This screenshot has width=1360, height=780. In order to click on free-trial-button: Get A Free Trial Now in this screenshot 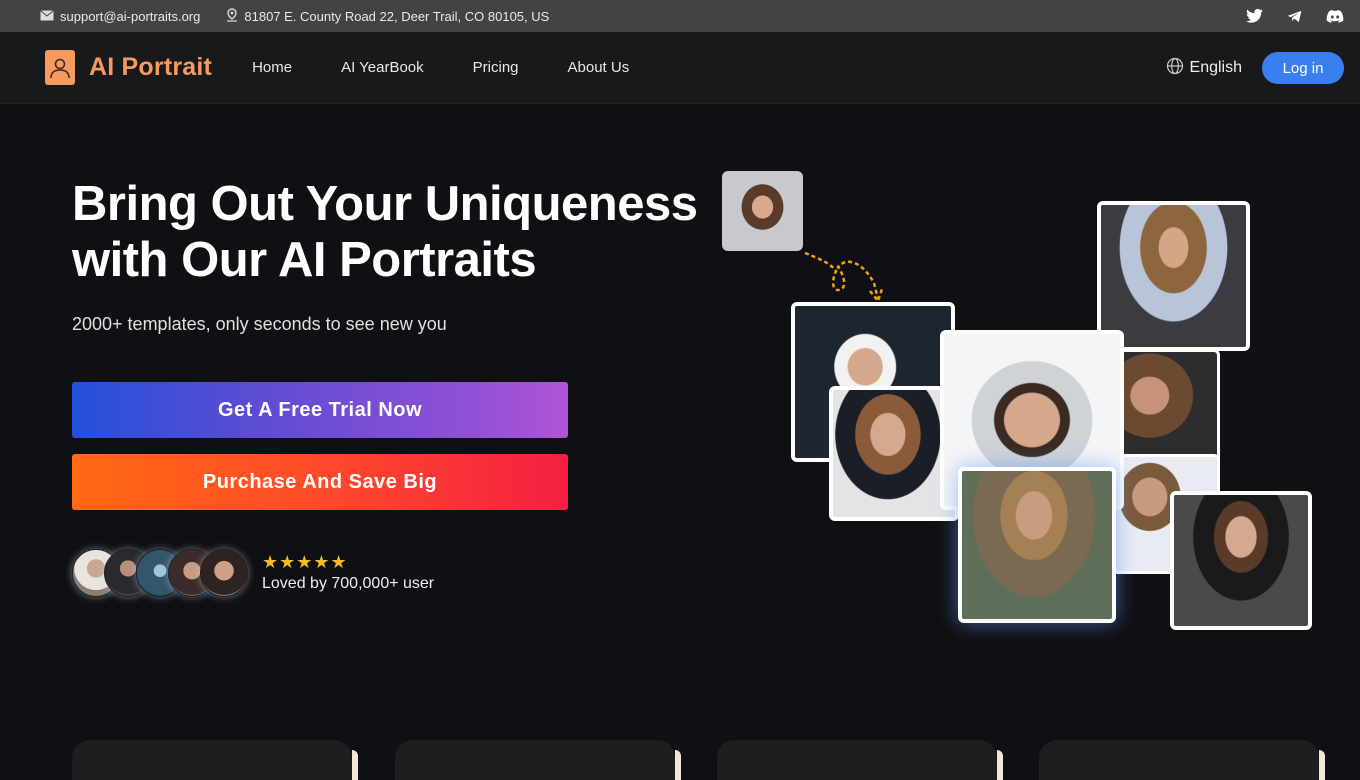, I will do `click(320, 410)`.